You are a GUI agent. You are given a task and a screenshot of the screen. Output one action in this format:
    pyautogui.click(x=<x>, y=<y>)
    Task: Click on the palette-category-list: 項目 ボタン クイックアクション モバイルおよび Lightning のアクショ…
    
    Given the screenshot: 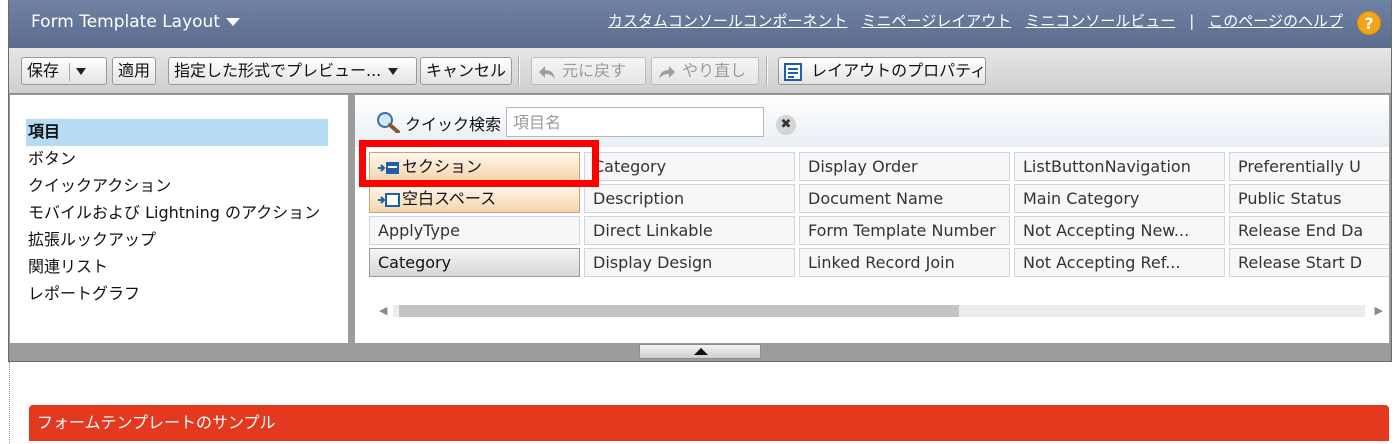 What is the action you would take?
    pyautogui.click(x=177, y=213)
    